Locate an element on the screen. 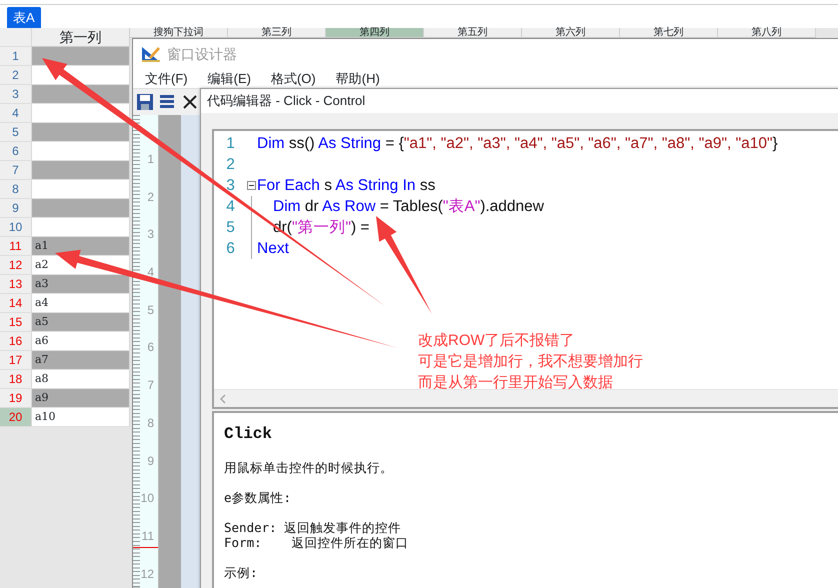 Image resolution: width=838 pixels, height=588 pixels. menu-item: 文件(F) is located at coordinates (170, 78).